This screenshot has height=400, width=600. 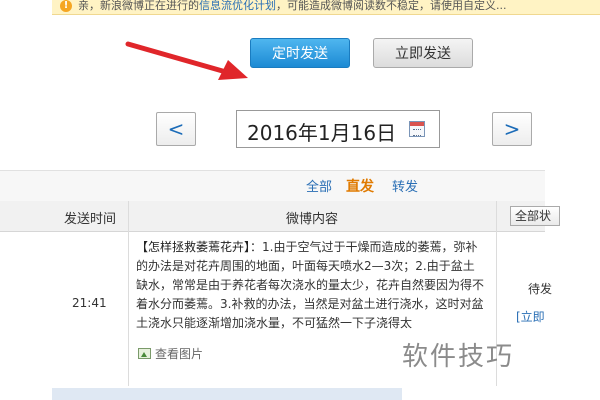 What do you see at coordinates (89, 303) in the screenshot?
I see `post-send-time: 21:41` at bounding box center [89, 303].